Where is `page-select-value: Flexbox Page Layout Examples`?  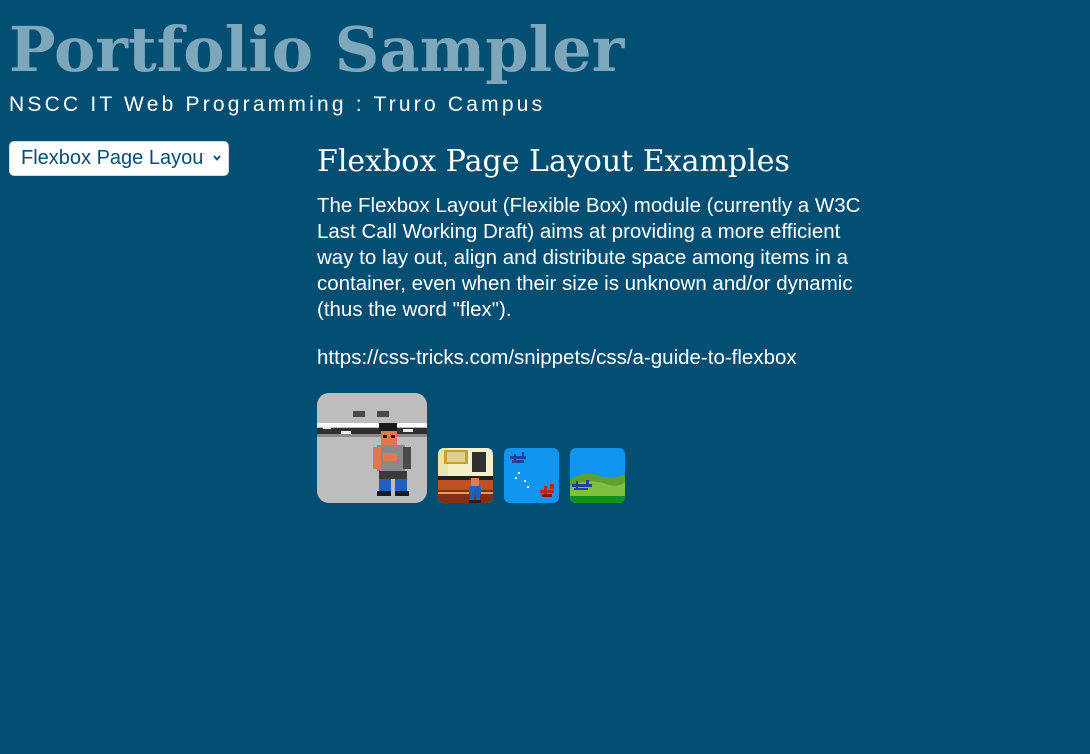
page-select-value: Flexbox Page Layout Examples is located at coordinates (112, 158).